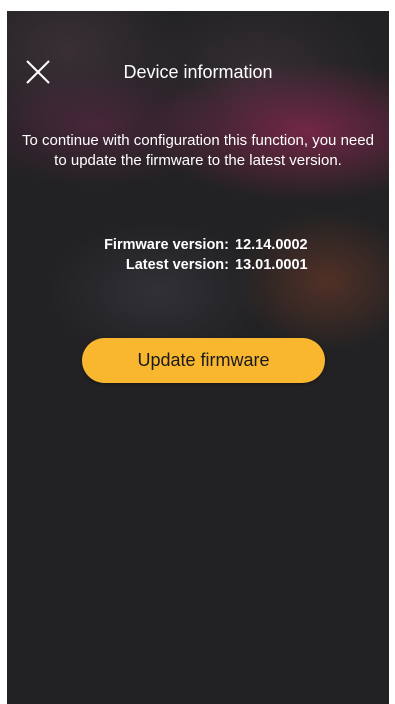  Describe the element at coordinates (177, 265) in the screenshot. I see `latest-version-label: Latest version:` at that location.